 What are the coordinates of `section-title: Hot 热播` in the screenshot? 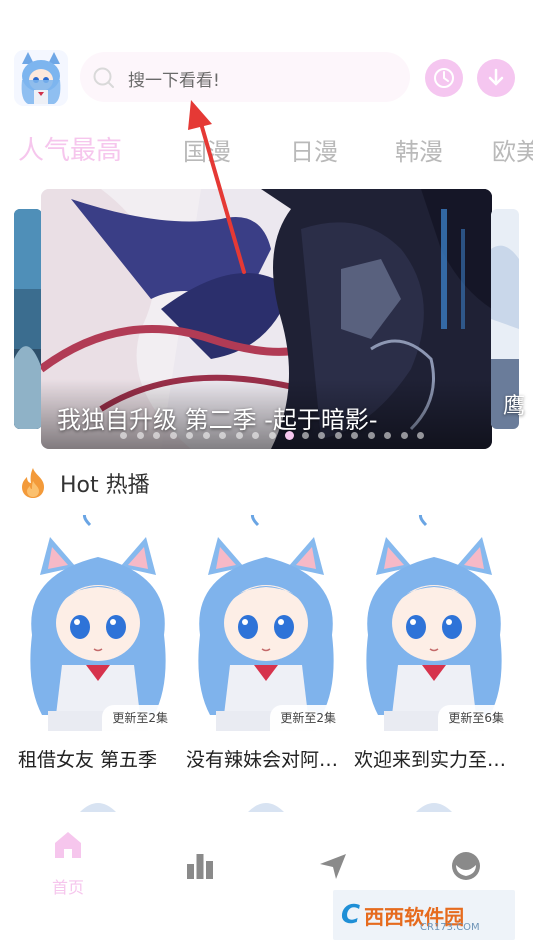 It's located at (105, 485).